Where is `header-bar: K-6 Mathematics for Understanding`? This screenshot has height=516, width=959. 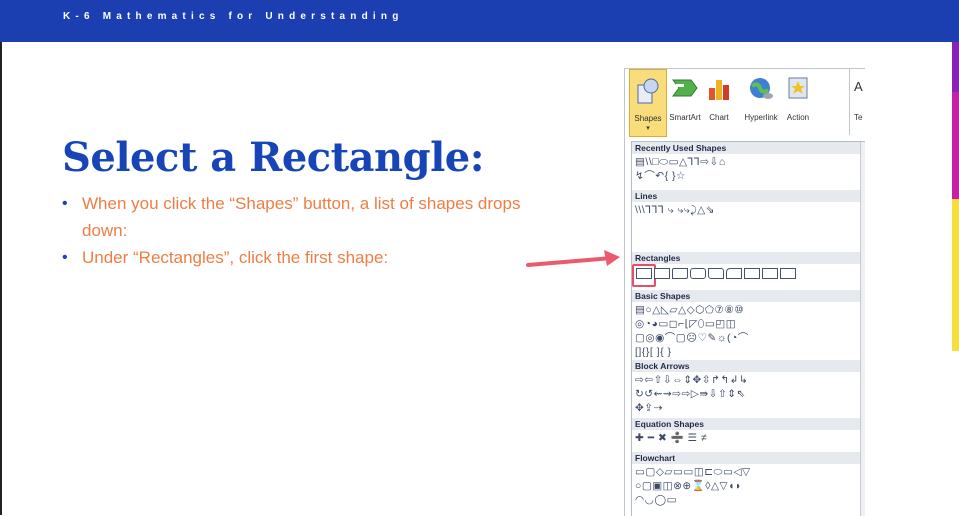 header-bar: K-6 Mathematics for Understanding is located at coordinates (479, 21).